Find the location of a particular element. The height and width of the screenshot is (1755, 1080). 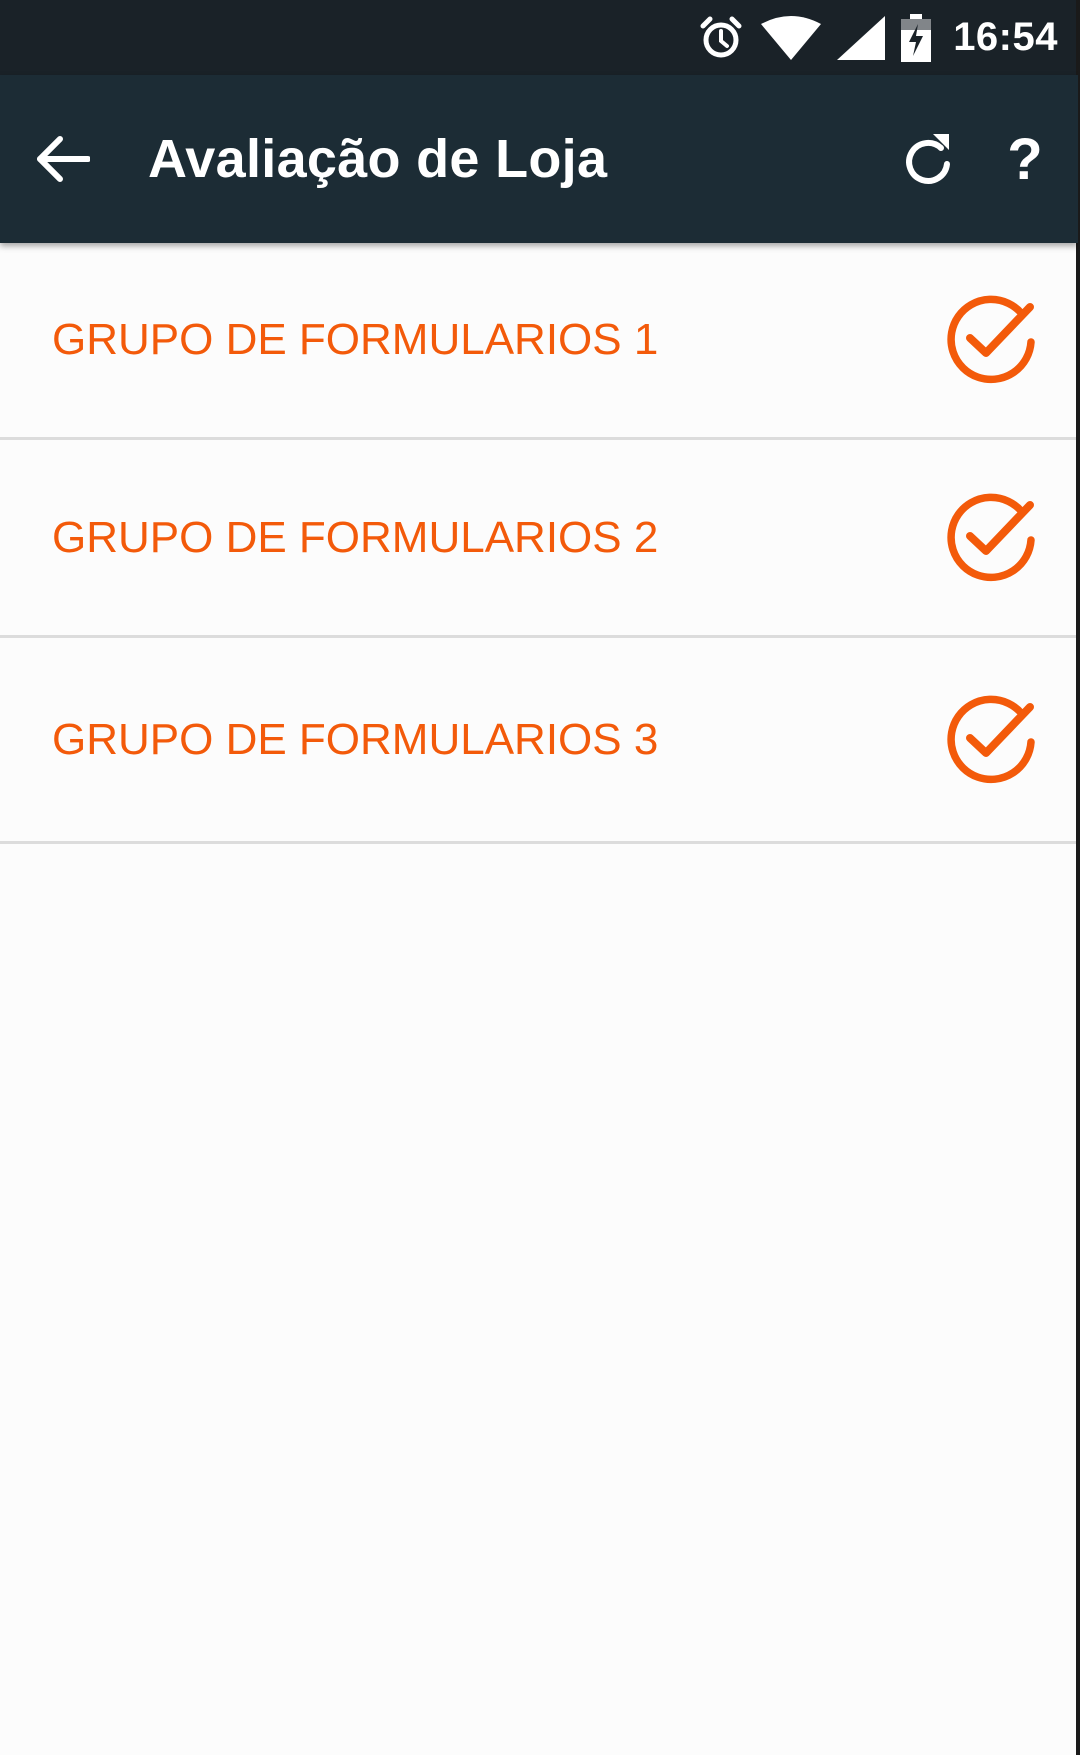

list-item-grupo-3: GRUPO DE FORMULARIOS 3 is located at coordinates (539, 741).